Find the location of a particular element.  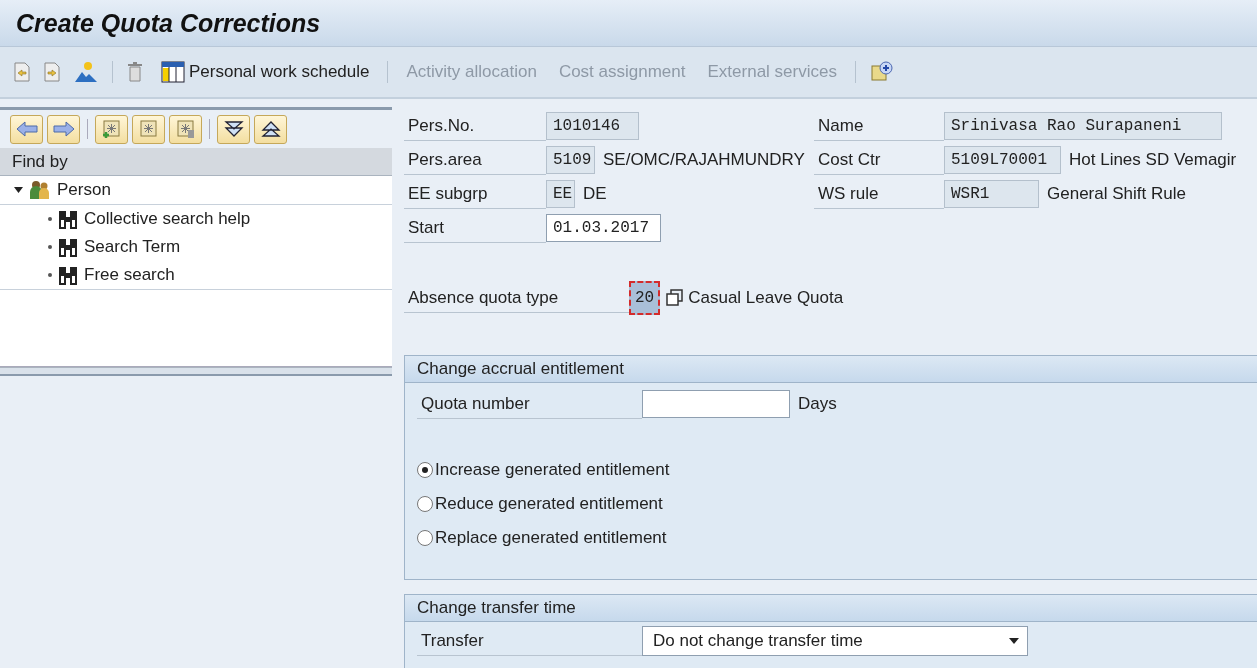

field-description: DE is located at coordinates (595, 194).